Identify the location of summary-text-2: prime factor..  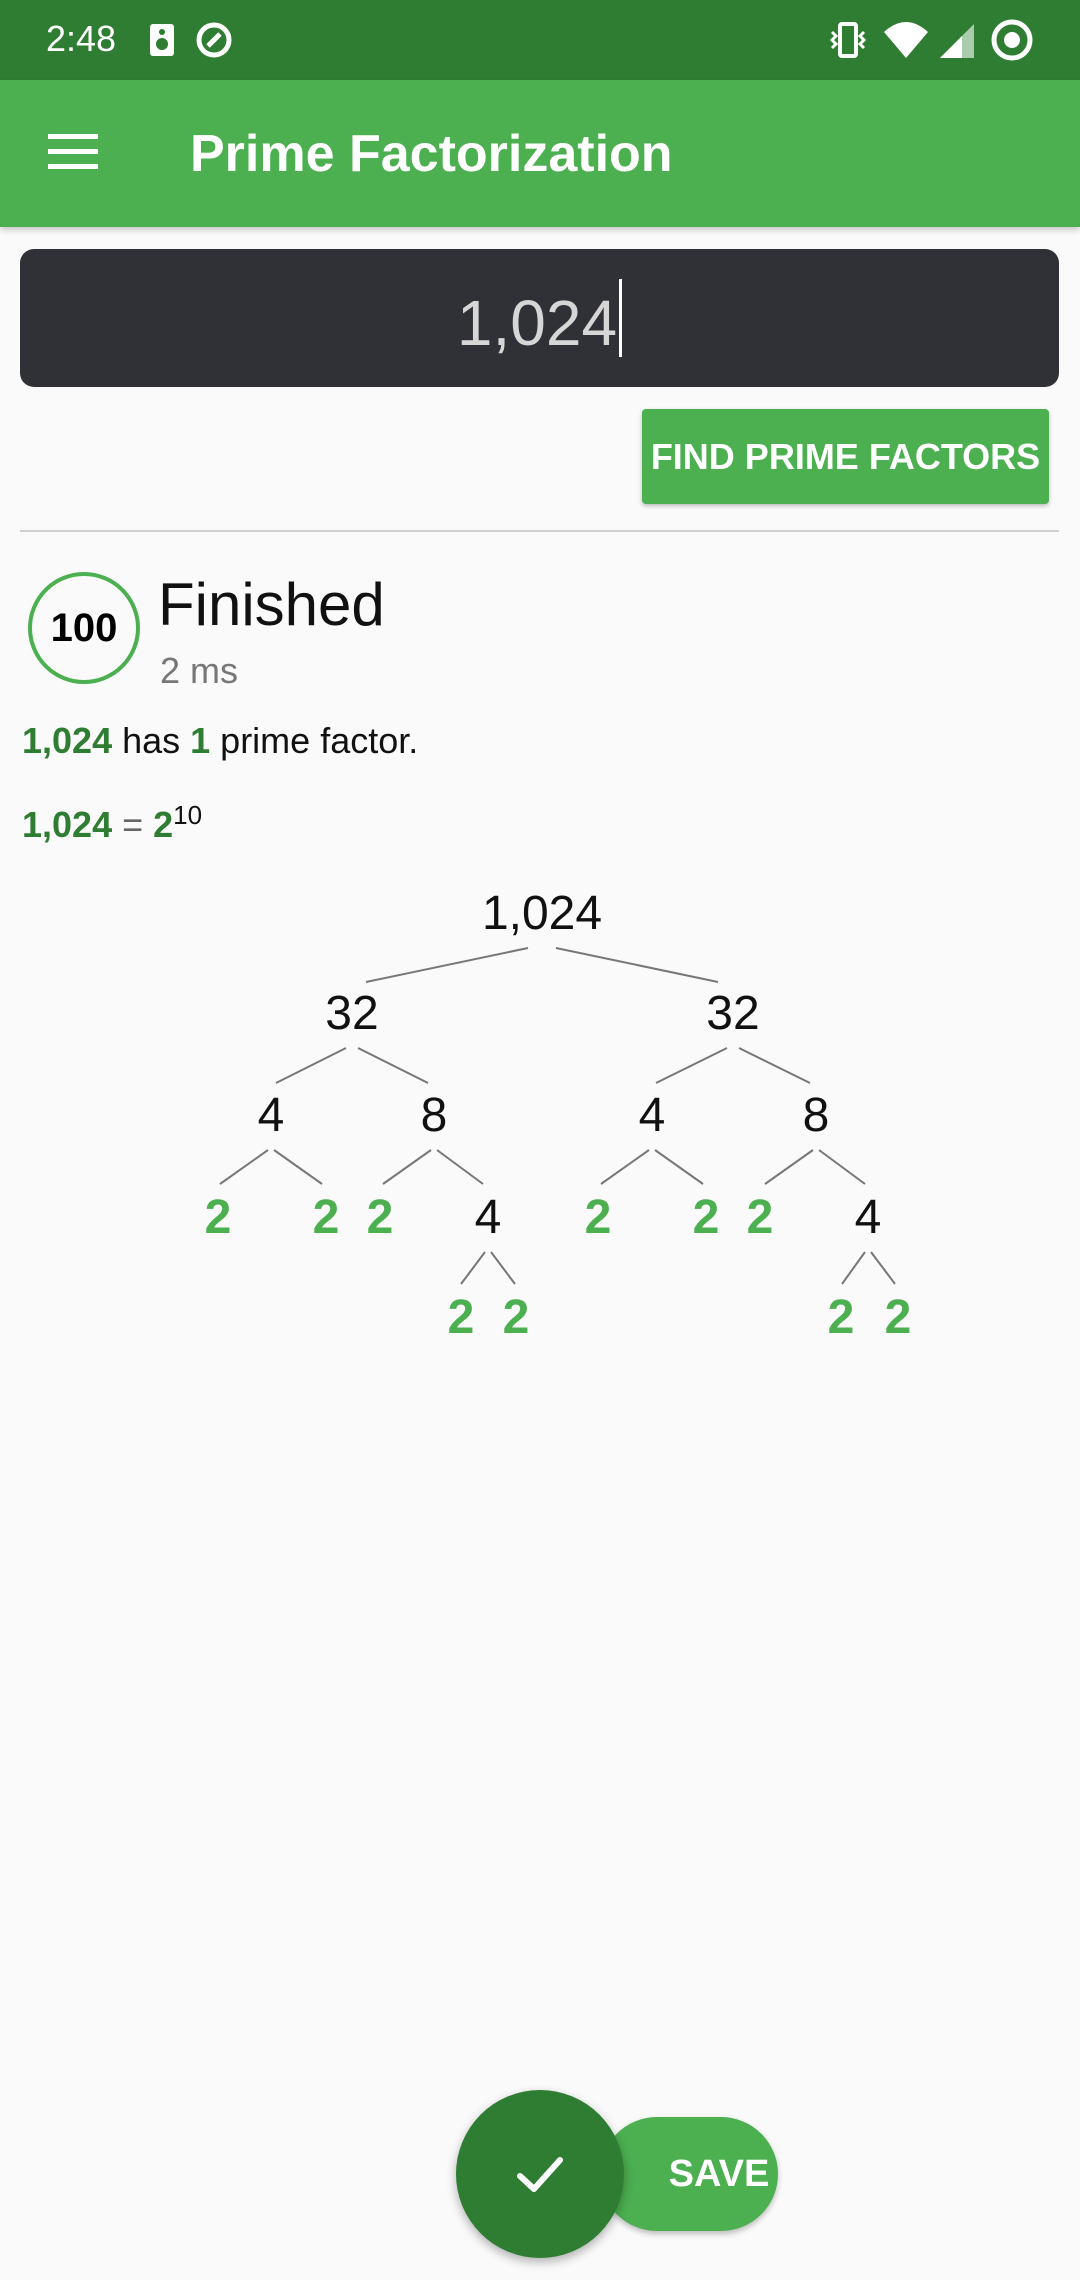
(314, 740).